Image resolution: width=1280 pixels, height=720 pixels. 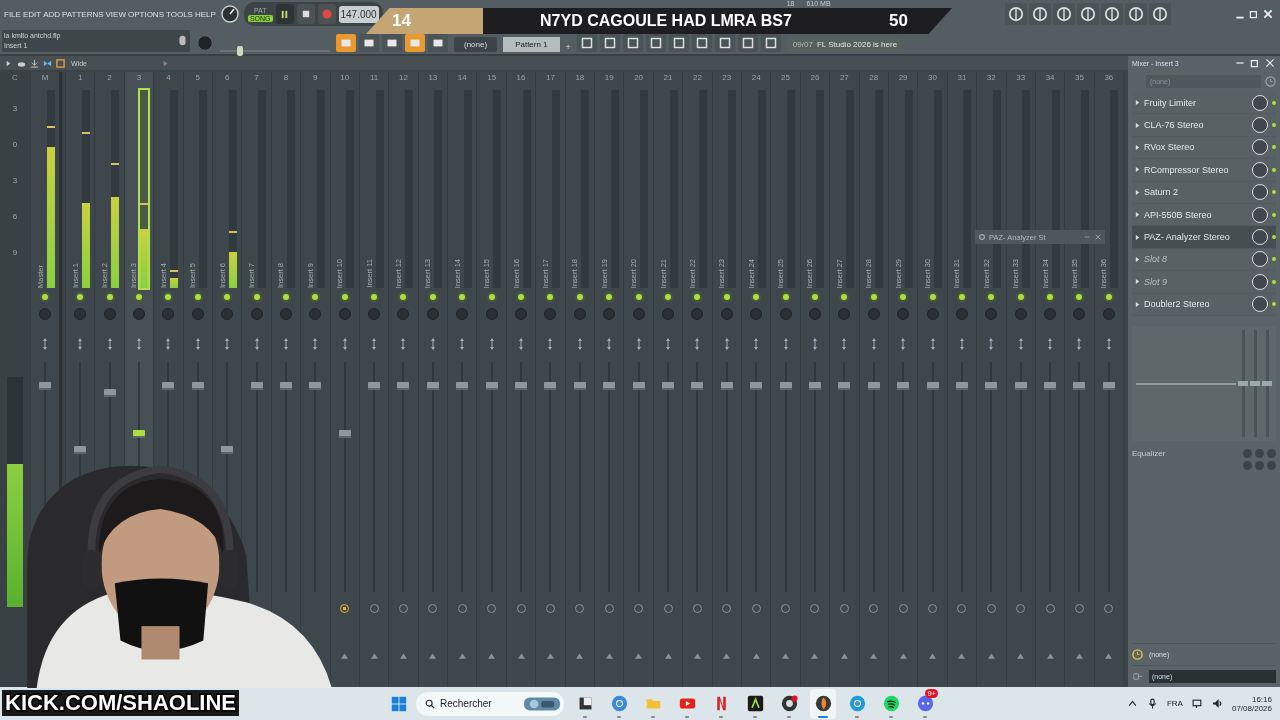 What do you see at coordinates (857, 44) in the screenshot?
I see `news-headline: FL Studio 2026 is here` at bounding box center [857, 44].